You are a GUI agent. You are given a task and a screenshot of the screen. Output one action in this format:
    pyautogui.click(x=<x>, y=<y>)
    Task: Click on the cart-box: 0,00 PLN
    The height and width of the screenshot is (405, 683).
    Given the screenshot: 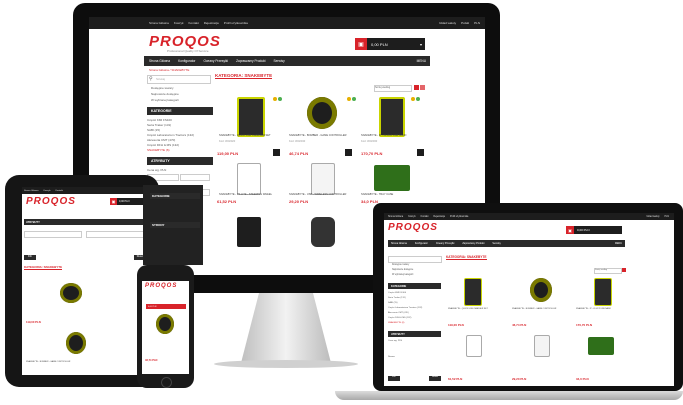 What is the action you would take?
    pyautogui.click(x=166, y=306)
    